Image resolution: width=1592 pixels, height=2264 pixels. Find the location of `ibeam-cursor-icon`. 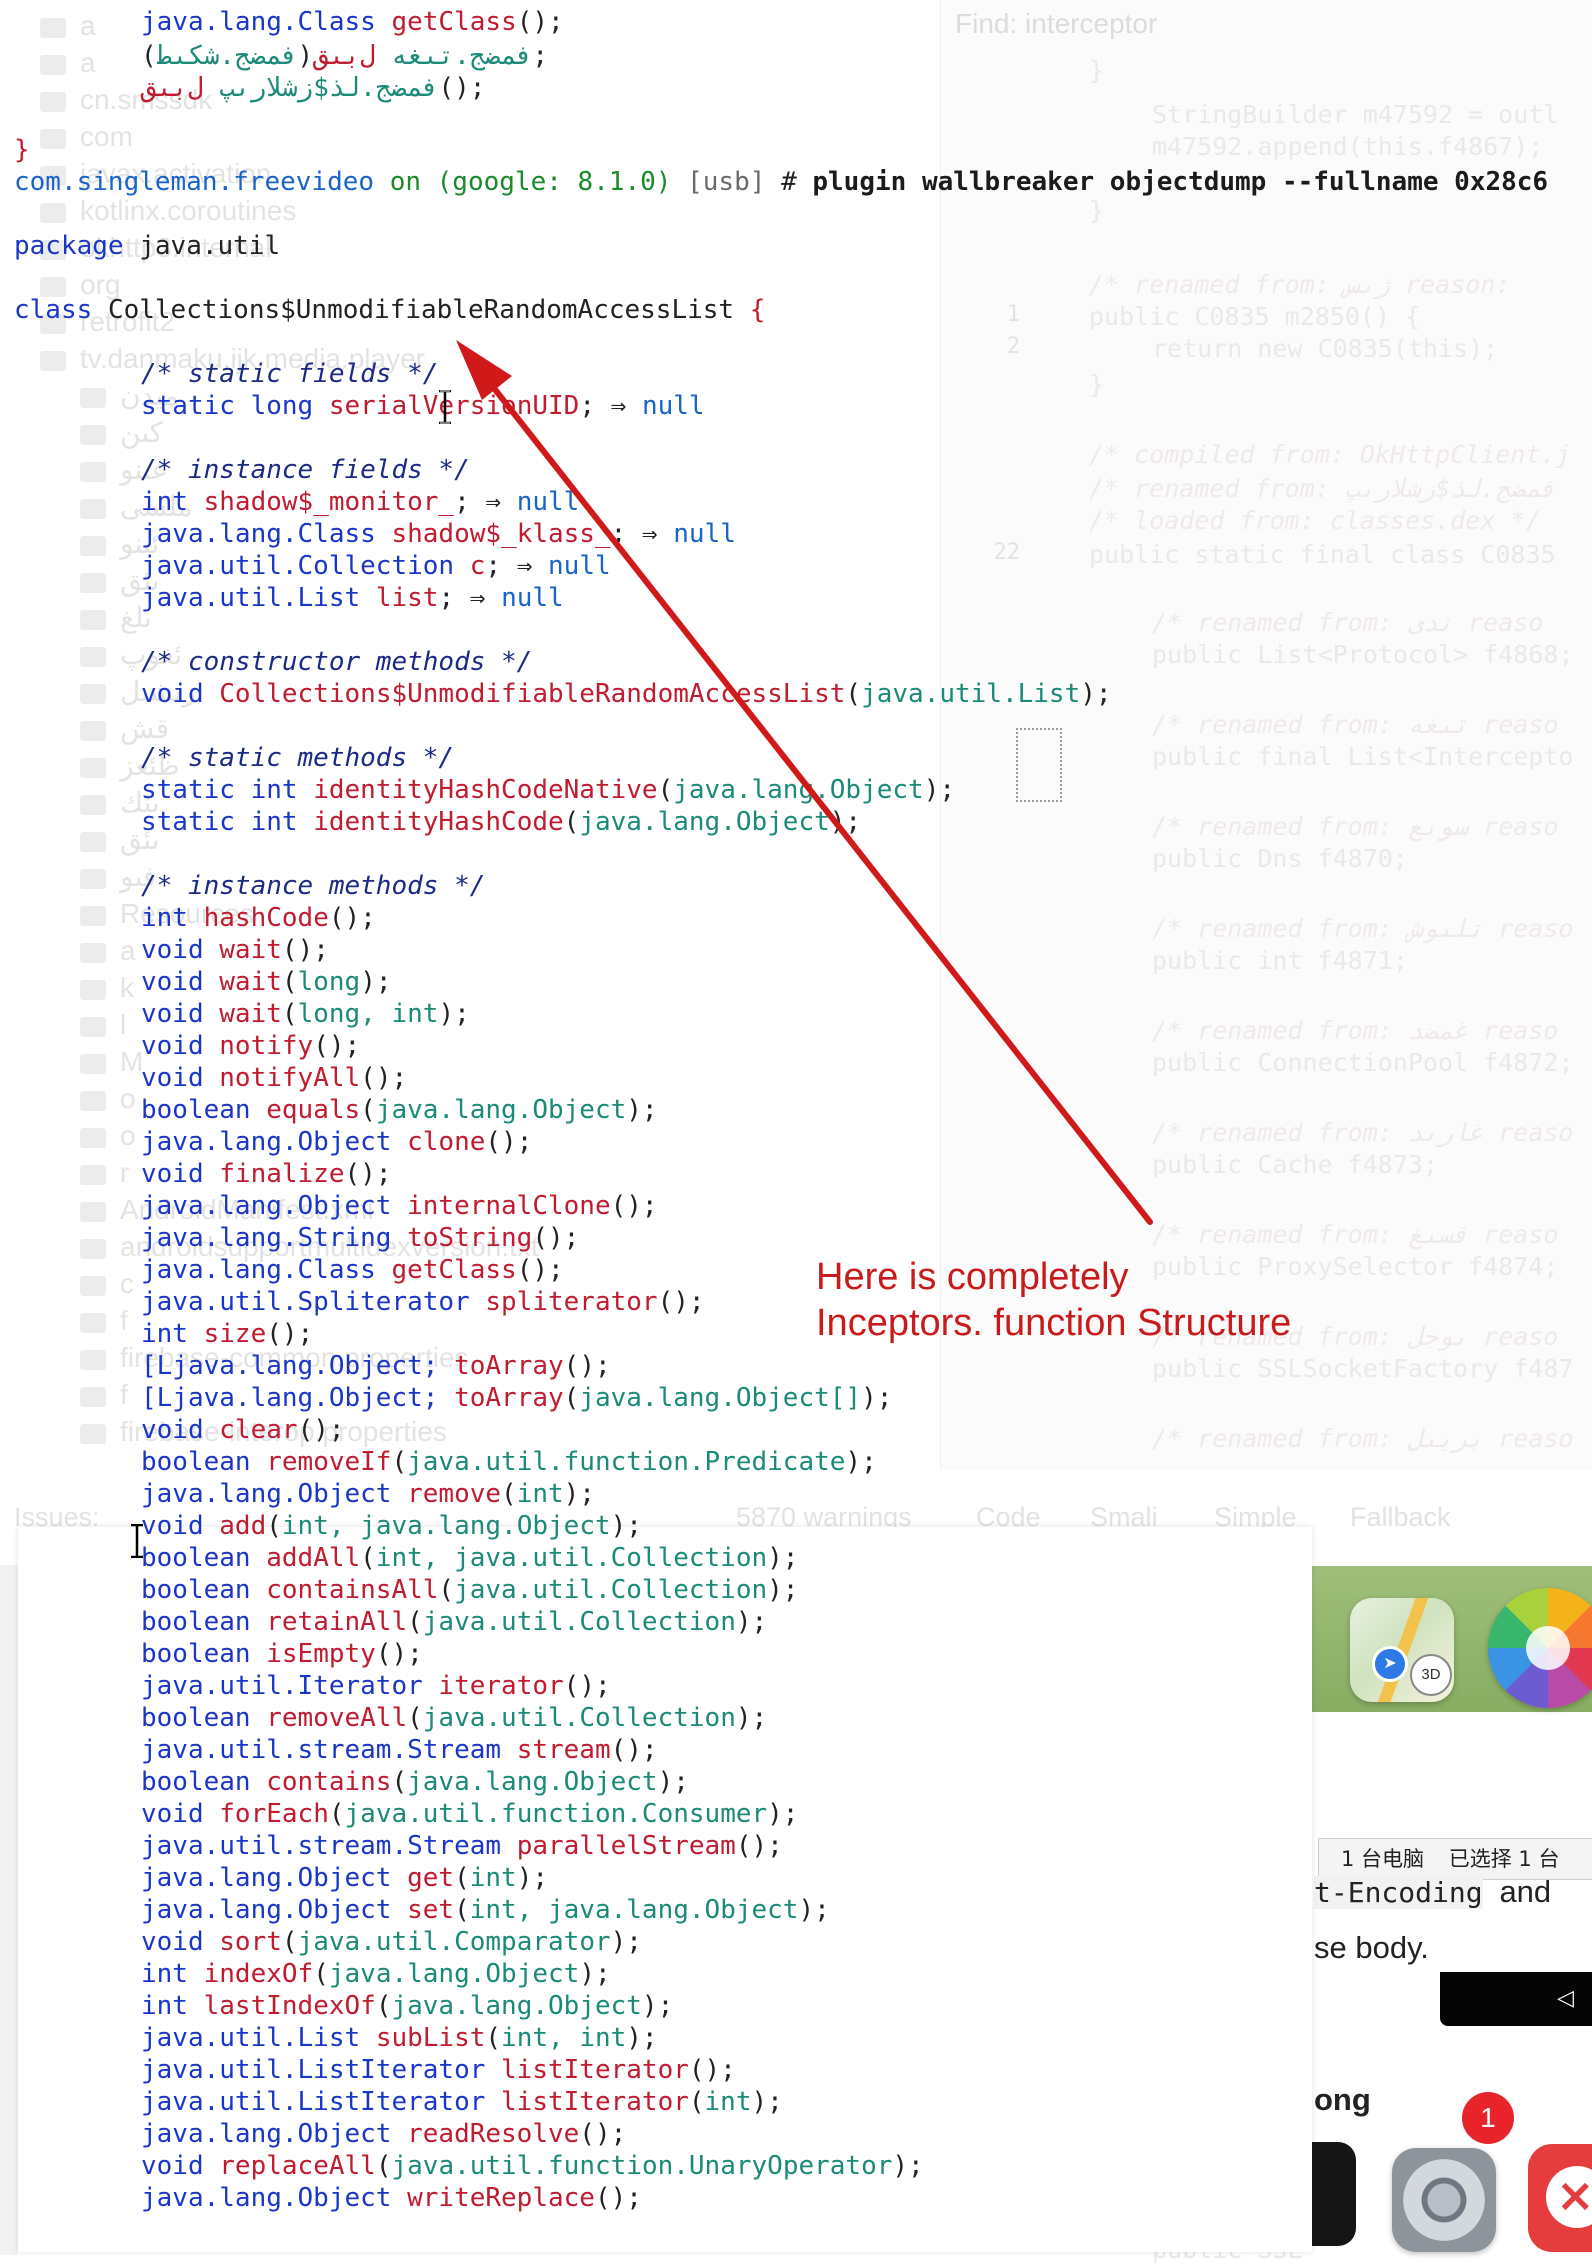

ibeam-cursor-icon is located at coordinates (445, 407).